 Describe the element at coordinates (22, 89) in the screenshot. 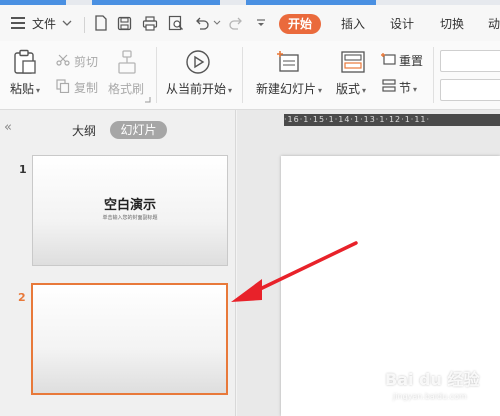

I see `paste-label: 粘贴` at that location.